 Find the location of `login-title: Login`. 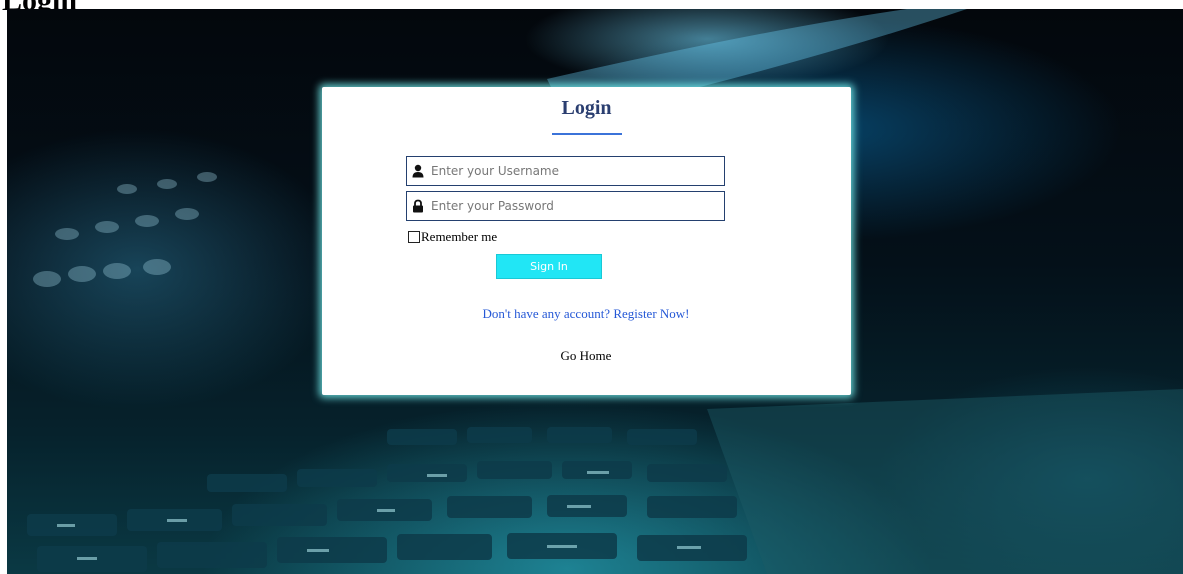

login-title: Login is located at coordinates (586, 108).